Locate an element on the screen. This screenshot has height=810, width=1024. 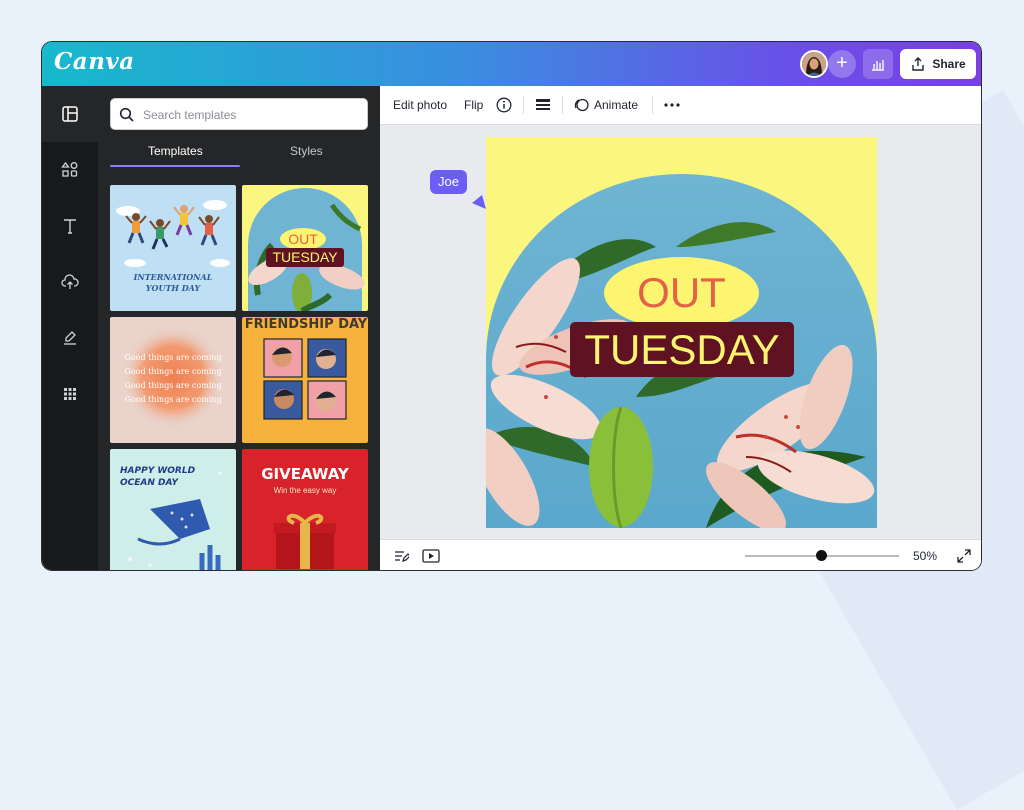
pen-icon is located at coordinates (70, 338).